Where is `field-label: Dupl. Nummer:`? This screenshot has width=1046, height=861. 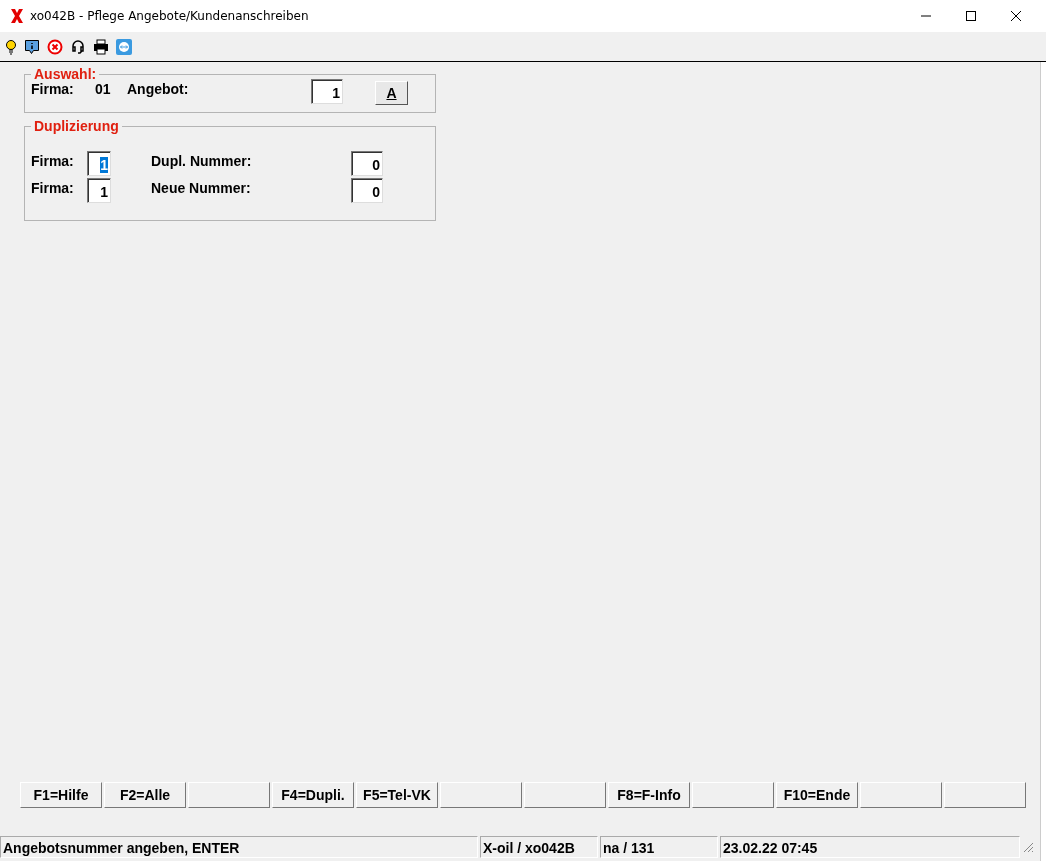 field-label: Dupl. Nummer: is located at coordinates (202, 160).